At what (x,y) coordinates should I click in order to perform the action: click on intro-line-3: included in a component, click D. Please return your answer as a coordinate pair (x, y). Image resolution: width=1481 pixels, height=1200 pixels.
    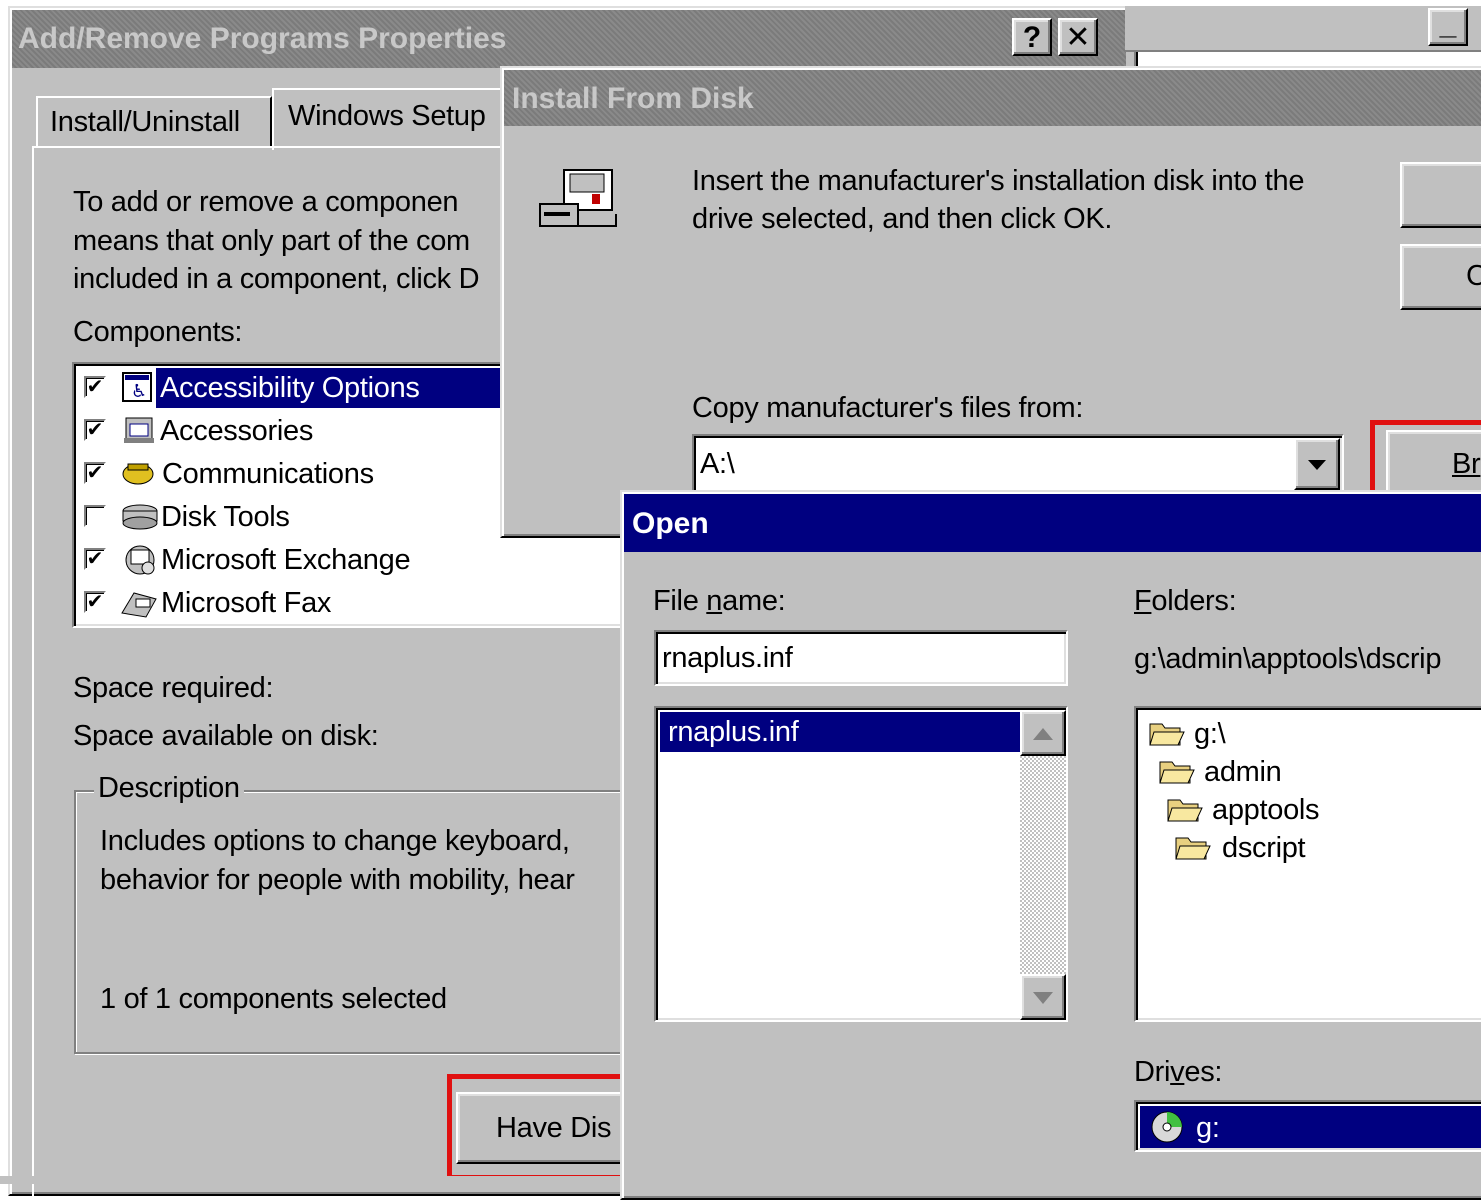
    Looking at the image, I should click on (276, 279).